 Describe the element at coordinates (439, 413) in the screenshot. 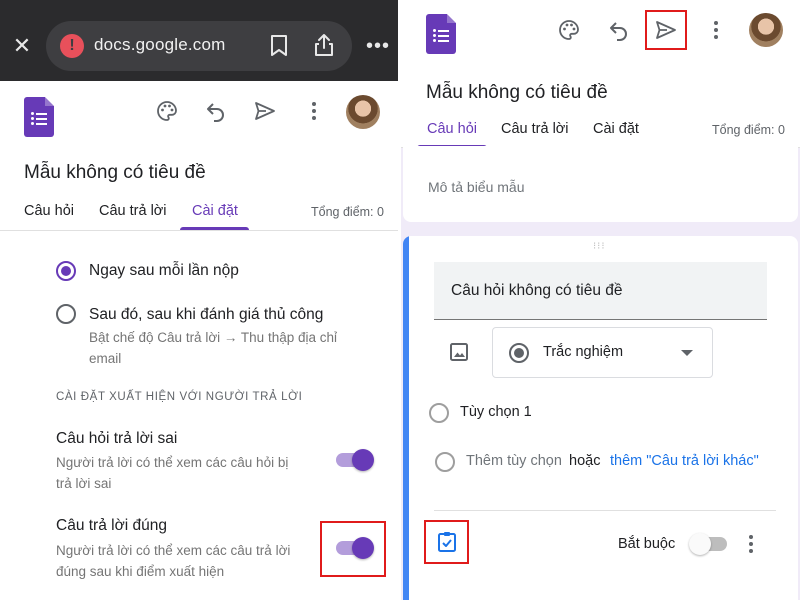

I see `option-1-radio` at that location.